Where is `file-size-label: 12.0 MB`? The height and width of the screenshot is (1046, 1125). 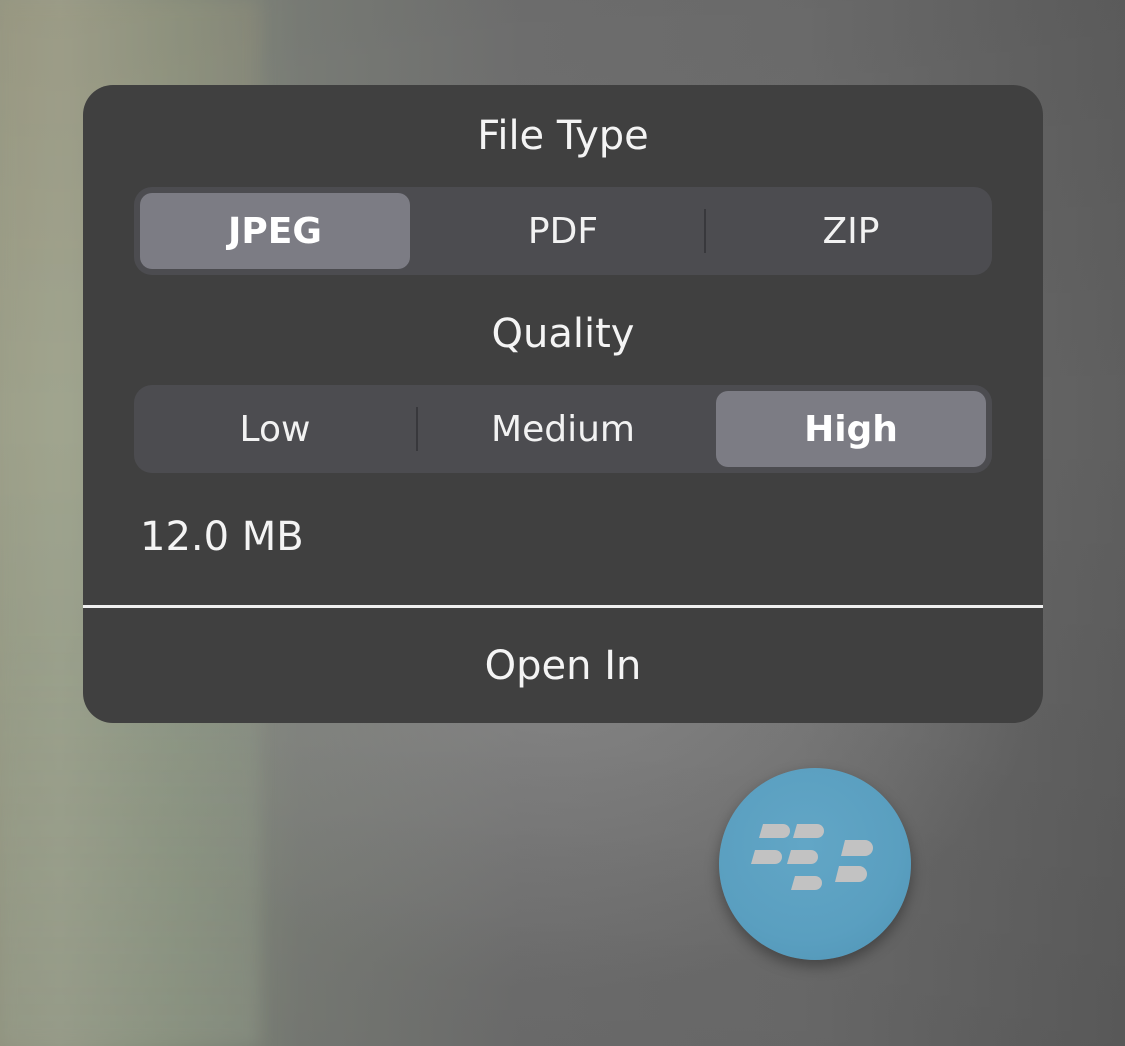 file-size-label: 12.0 MB is located at coordinates (222, 537).